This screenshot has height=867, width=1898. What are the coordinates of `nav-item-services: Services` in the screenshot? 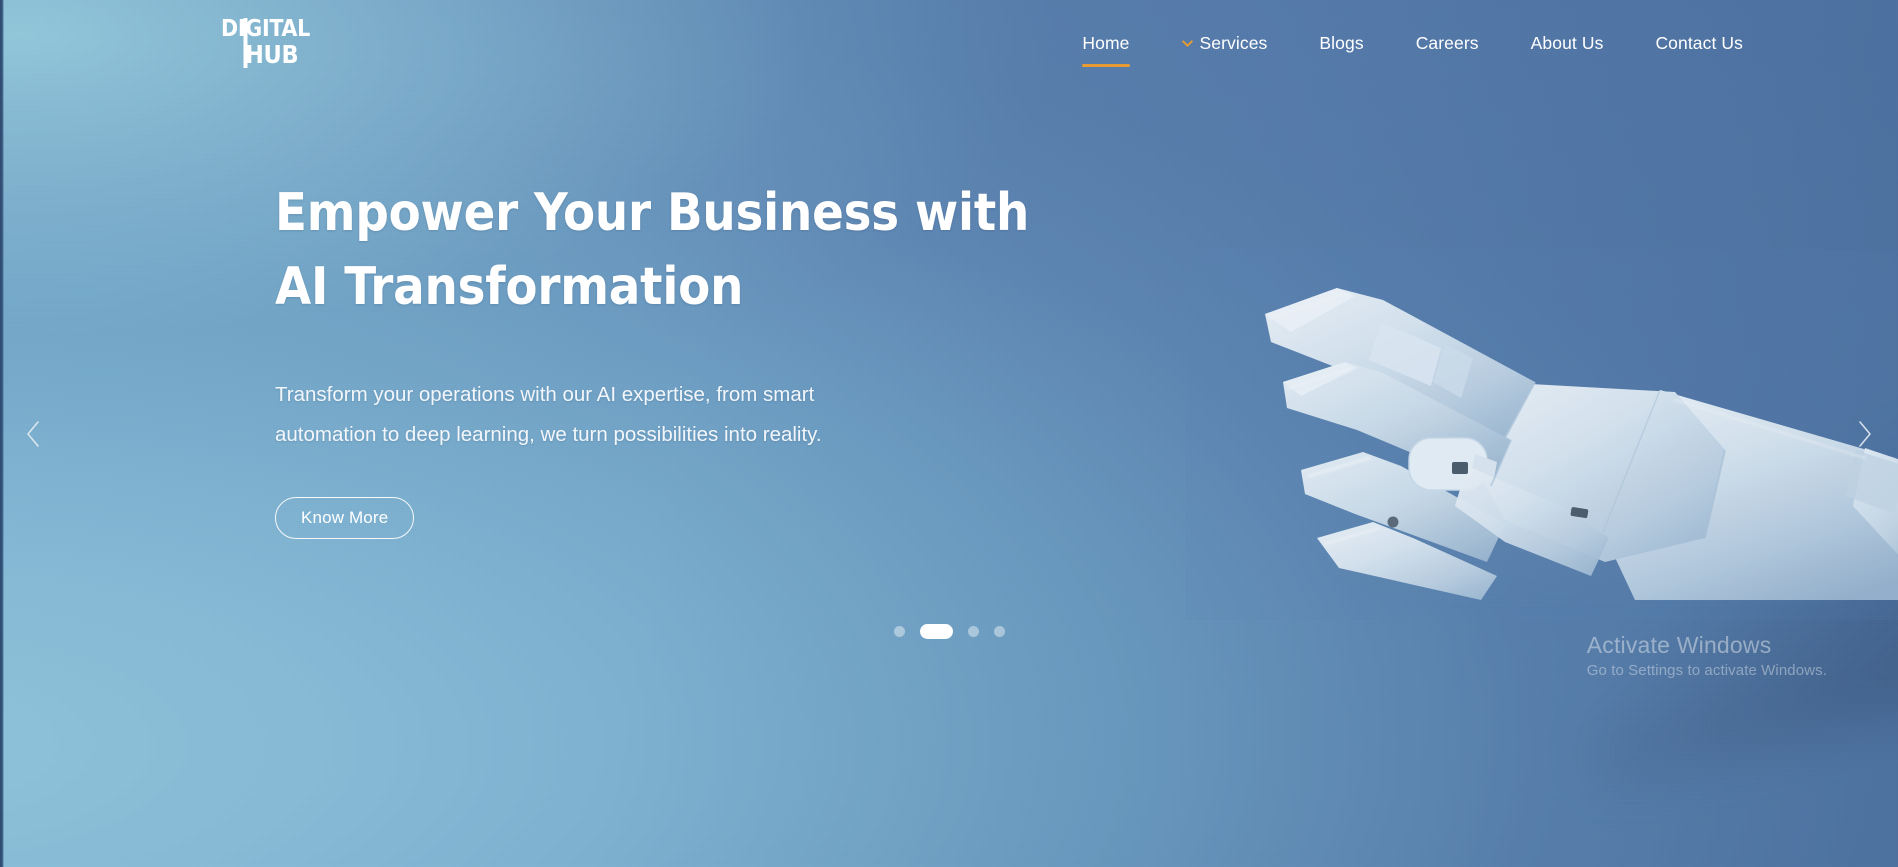 It's located at (1224, 44).